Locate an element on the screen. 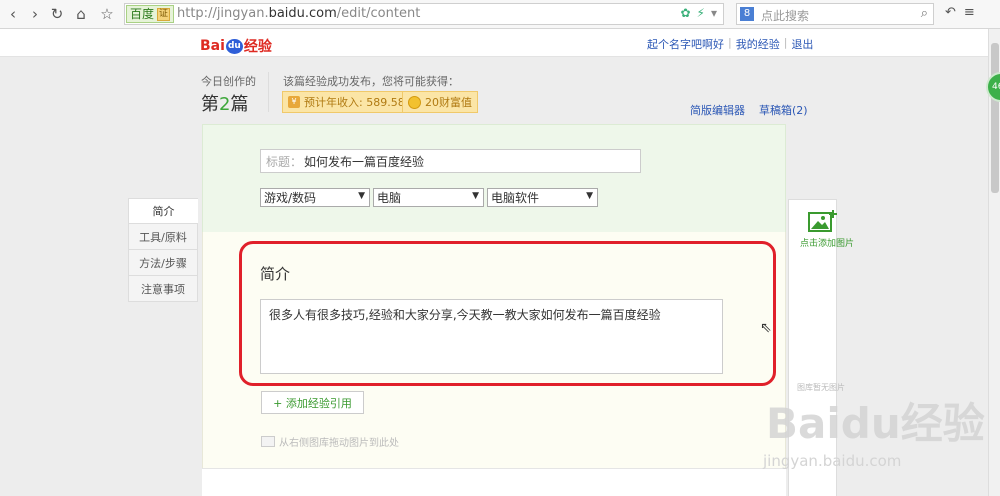  logo-paw-icon: du is located at coordinates (234, 46).